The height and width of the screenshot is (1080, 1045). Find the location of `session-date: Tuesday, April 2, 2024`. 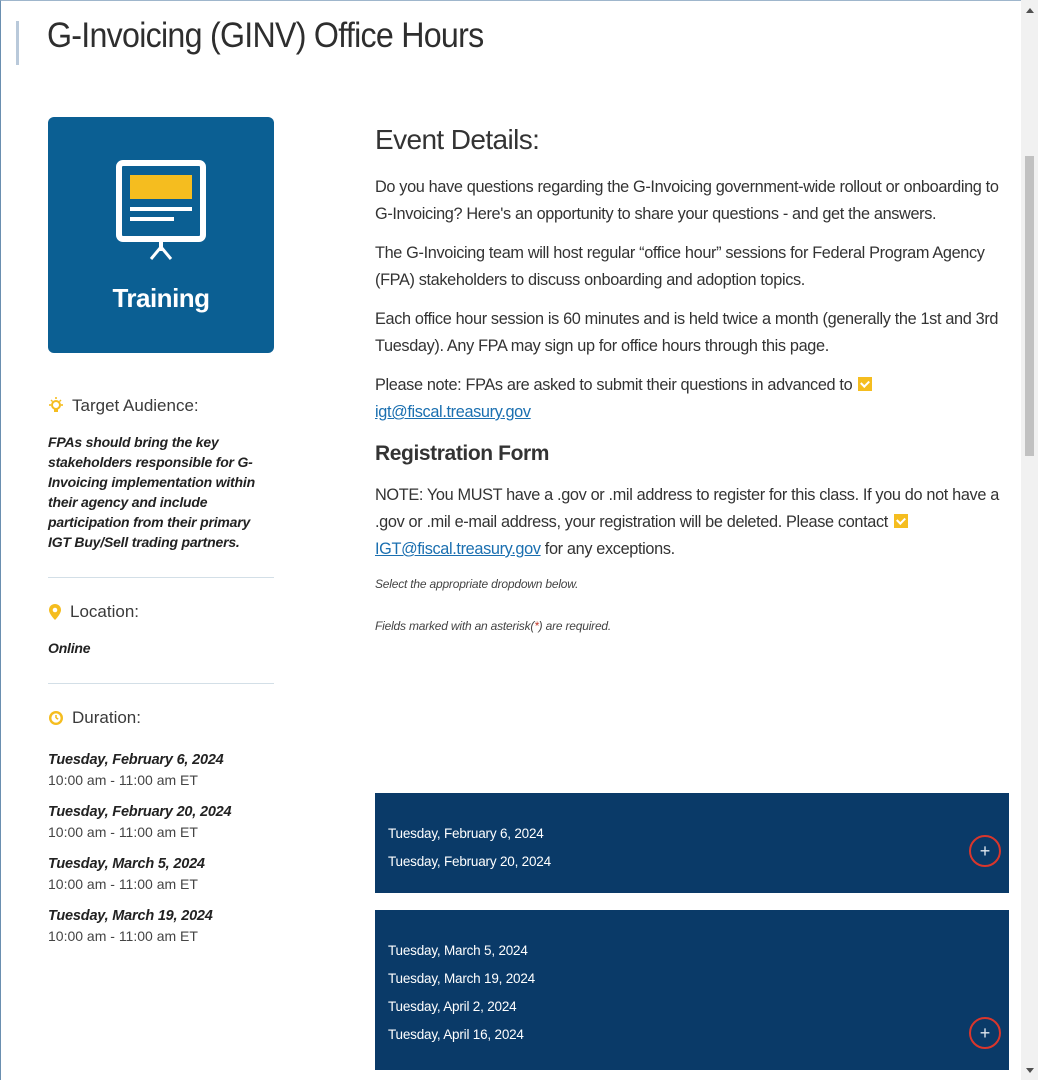

session-date: Tuesday, April 2, 2024 is located at coordinates (452, 1006).